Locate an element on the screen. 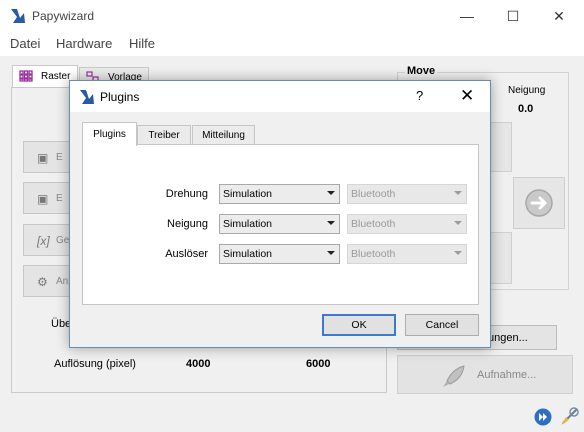  dialog-close-button: ✕ is located at coordinates (467, 96).